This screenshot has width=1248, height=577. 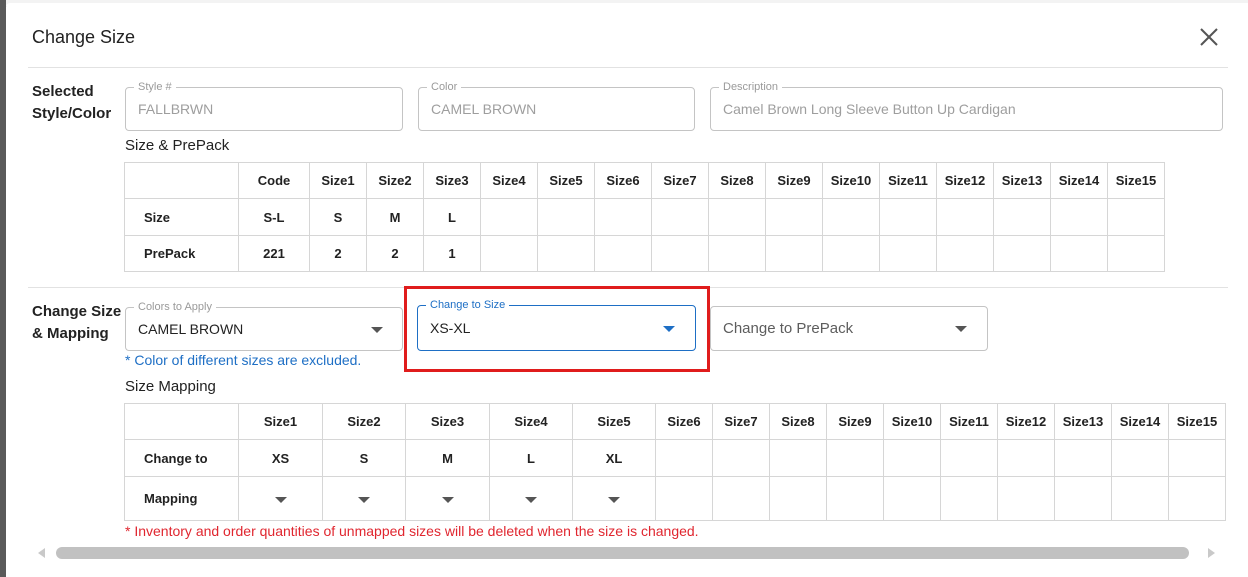 I want to click on column-header: Size3, so click(x=447, y=421).